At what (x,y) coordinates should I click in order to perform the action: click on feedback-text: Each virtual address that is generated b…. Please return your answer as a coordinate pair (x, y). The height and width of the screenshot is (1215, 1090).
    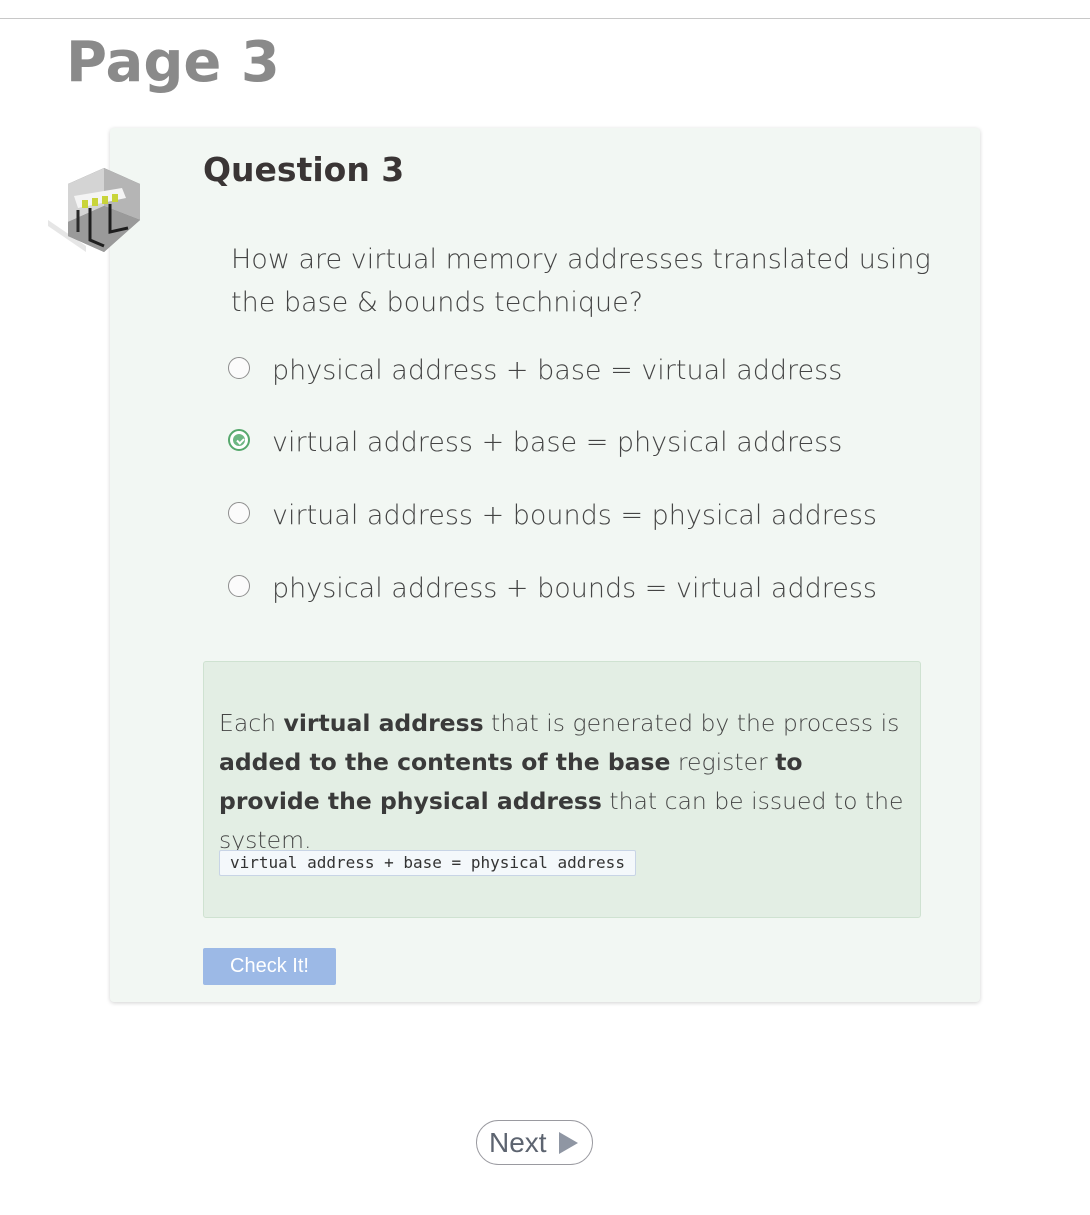
    Looking at the image, I should click on (564, 782).